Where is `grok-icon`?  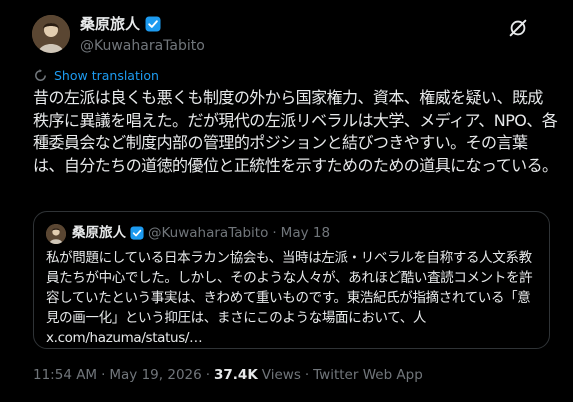
grok-icon is located at coordinates (518, 28).